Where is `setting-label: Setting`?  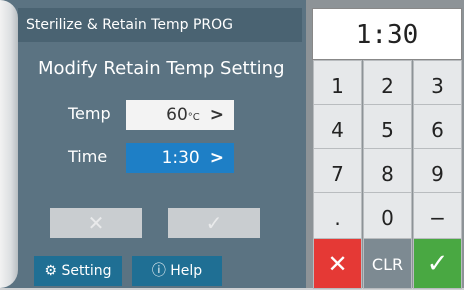 setting-label: Setting is located at coordinates (86, 271).